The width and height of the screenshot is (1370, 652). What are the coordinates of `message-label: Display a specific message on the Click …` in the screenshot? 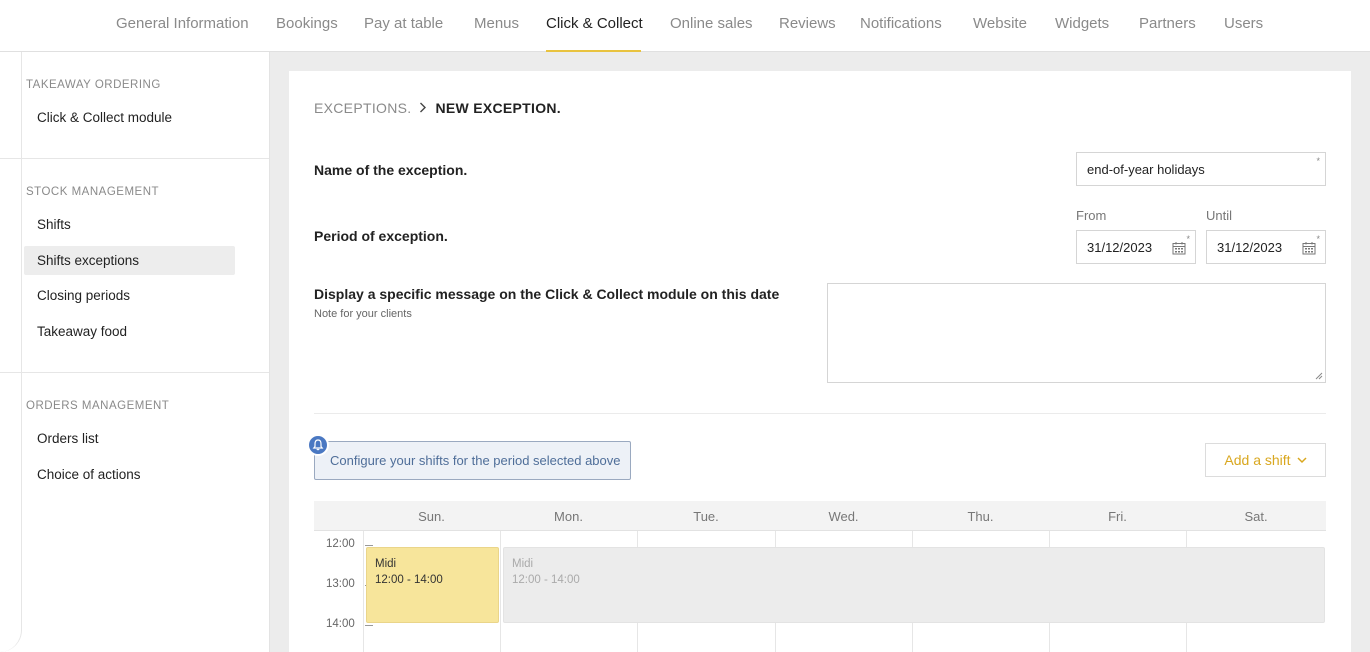 It's located at (547, 294).